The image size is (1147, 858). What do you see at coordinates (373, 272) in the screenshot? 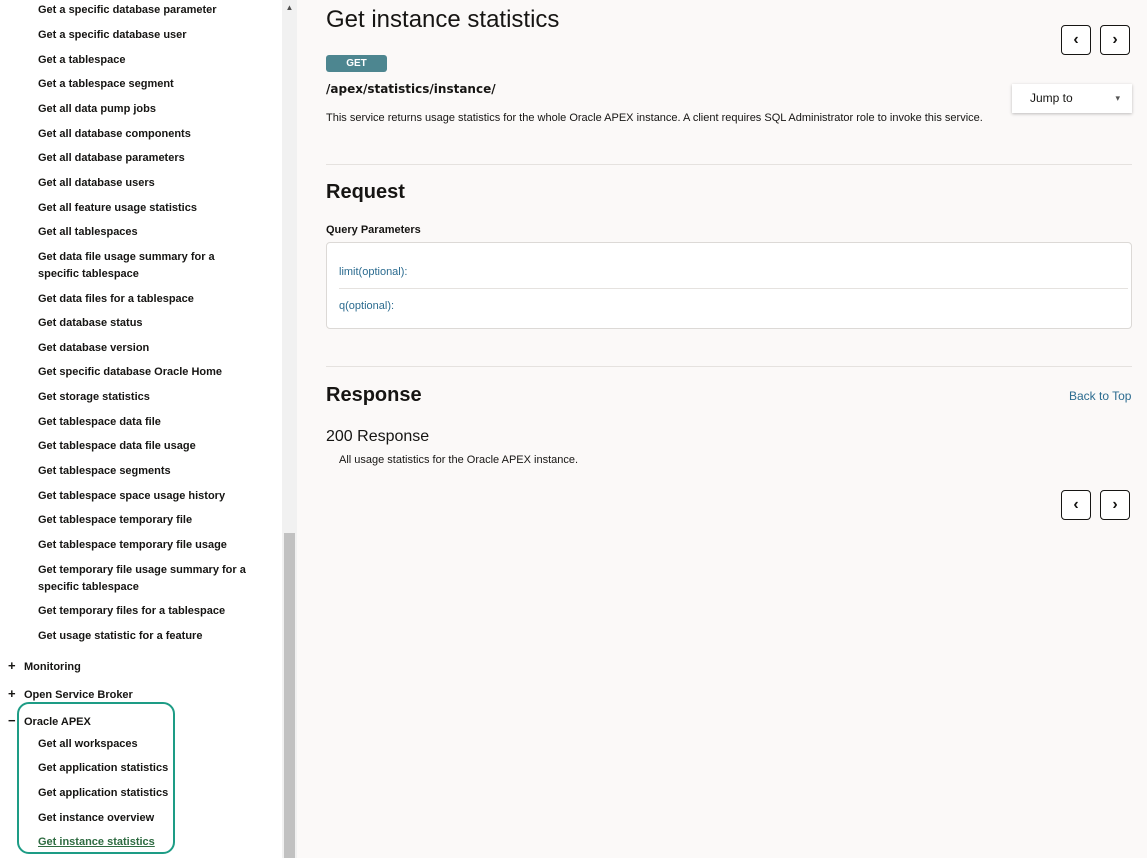
I see `param-limit: limit(optional):` at bounding box center [373, 272].